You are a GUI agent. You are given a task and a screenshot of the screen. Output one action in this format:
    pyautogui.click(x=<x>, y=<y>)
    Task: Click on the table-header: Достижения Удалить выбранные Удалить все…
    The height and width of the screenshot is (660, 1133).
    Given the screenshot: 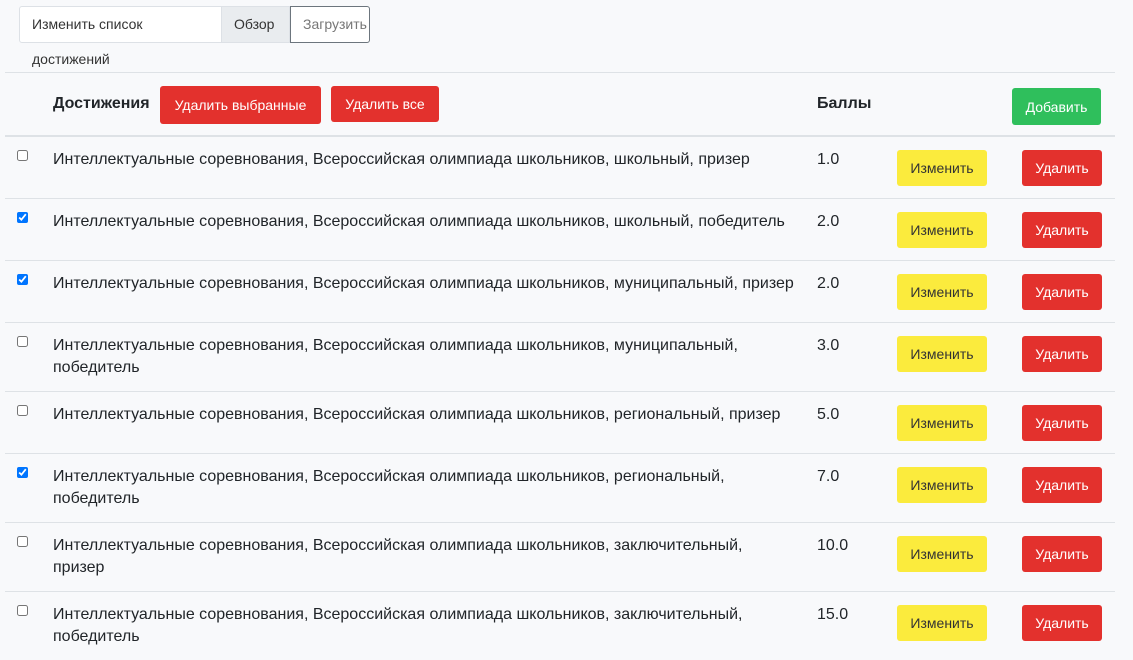 What is the action you would take?
    pyautogui.click(x=560, y=105)
    